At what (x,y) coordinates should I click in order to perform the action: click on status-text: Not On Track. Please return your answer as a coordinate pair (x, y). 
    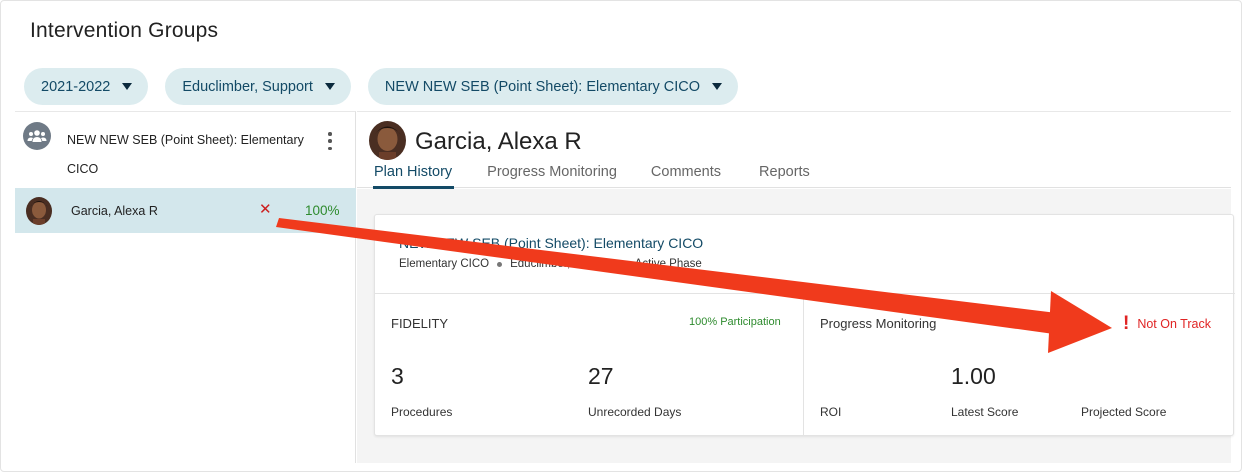
    Looking at the image, I should click on (1174, 324).